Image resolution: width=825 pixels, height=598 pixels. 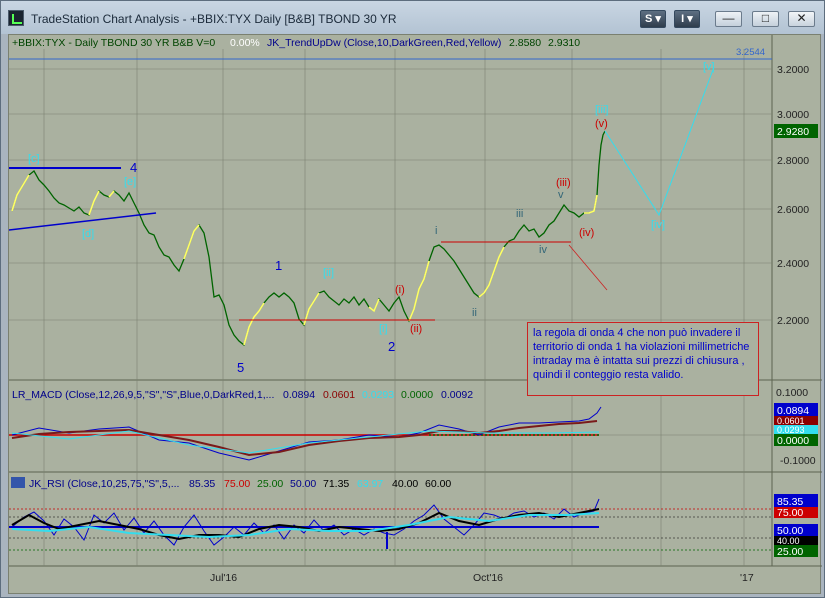 I want to click on rsi-value-2: 75.00, so click(x=237, y=484).